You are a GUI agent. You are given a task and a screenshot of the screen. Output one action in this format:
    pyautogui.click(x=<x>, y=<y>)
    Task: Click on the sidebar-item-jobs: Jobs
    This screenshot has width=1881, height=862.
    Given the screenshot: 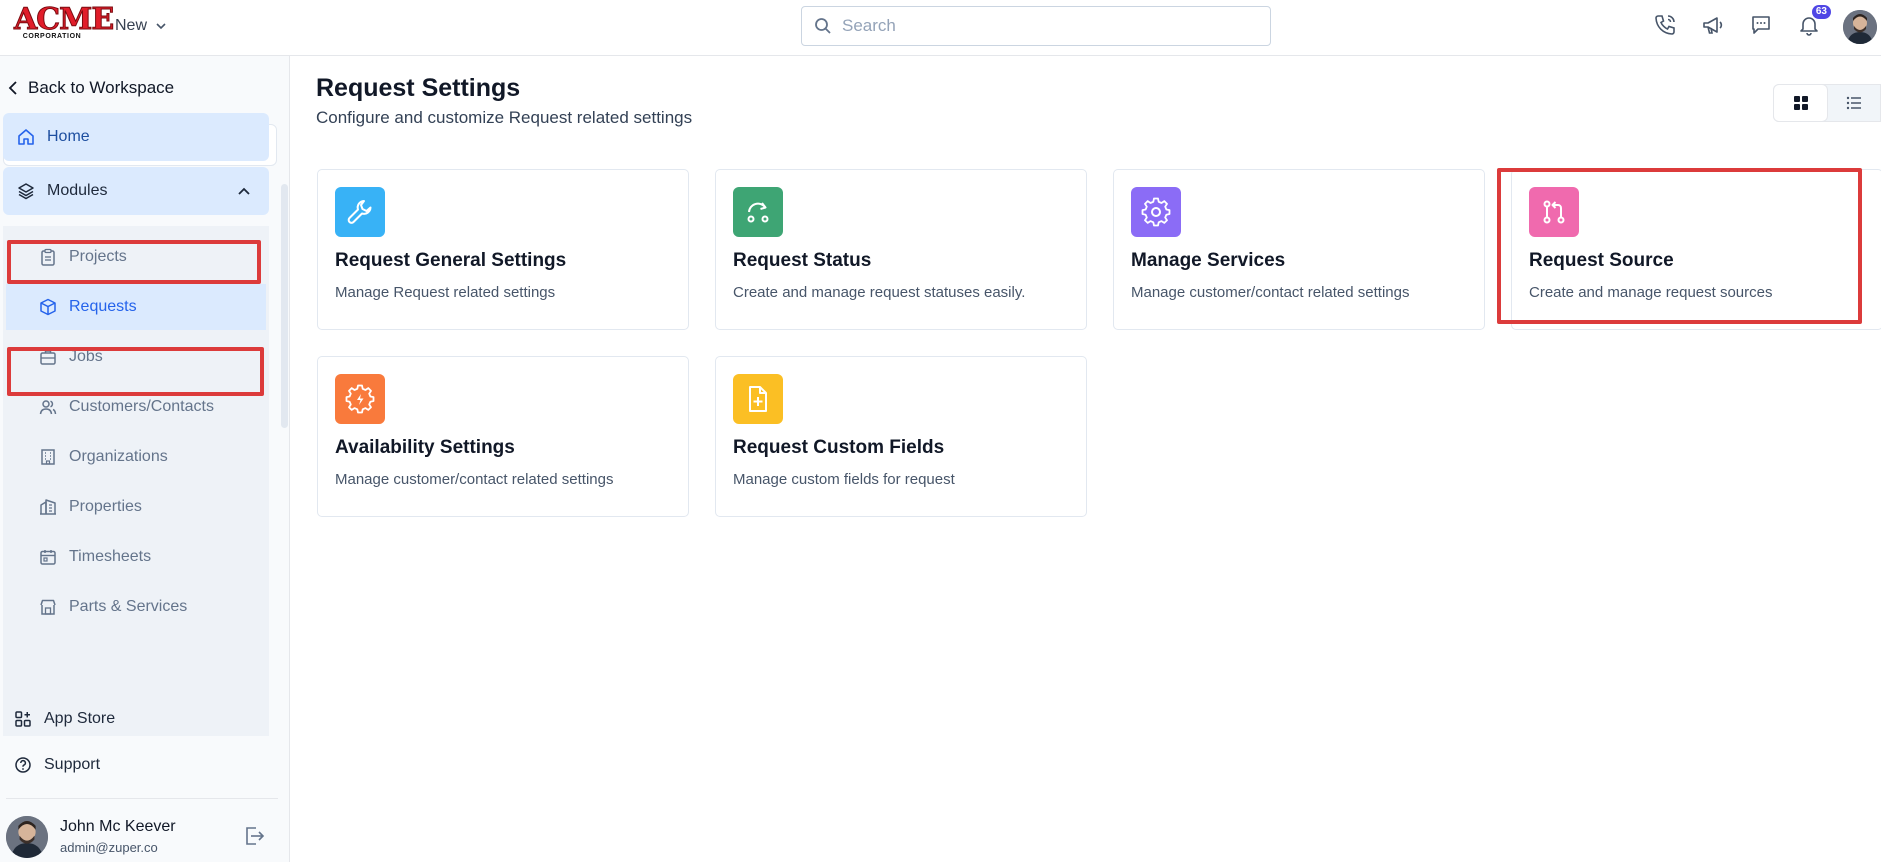 What is the action you would take?
    pyautogui.click(x=136, y=357)
    